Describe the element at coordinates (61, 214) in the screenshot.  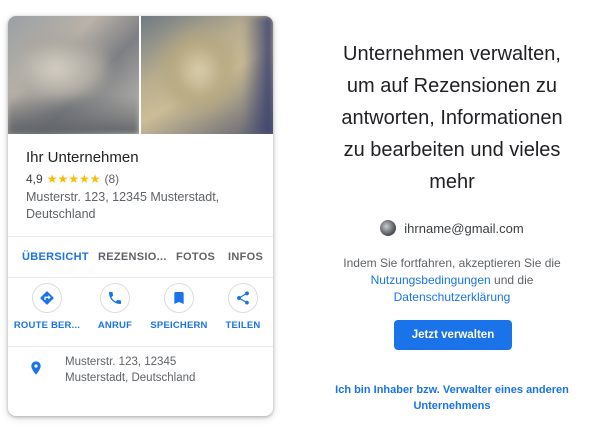
I see `address-line-2: Deutschland` at that location.